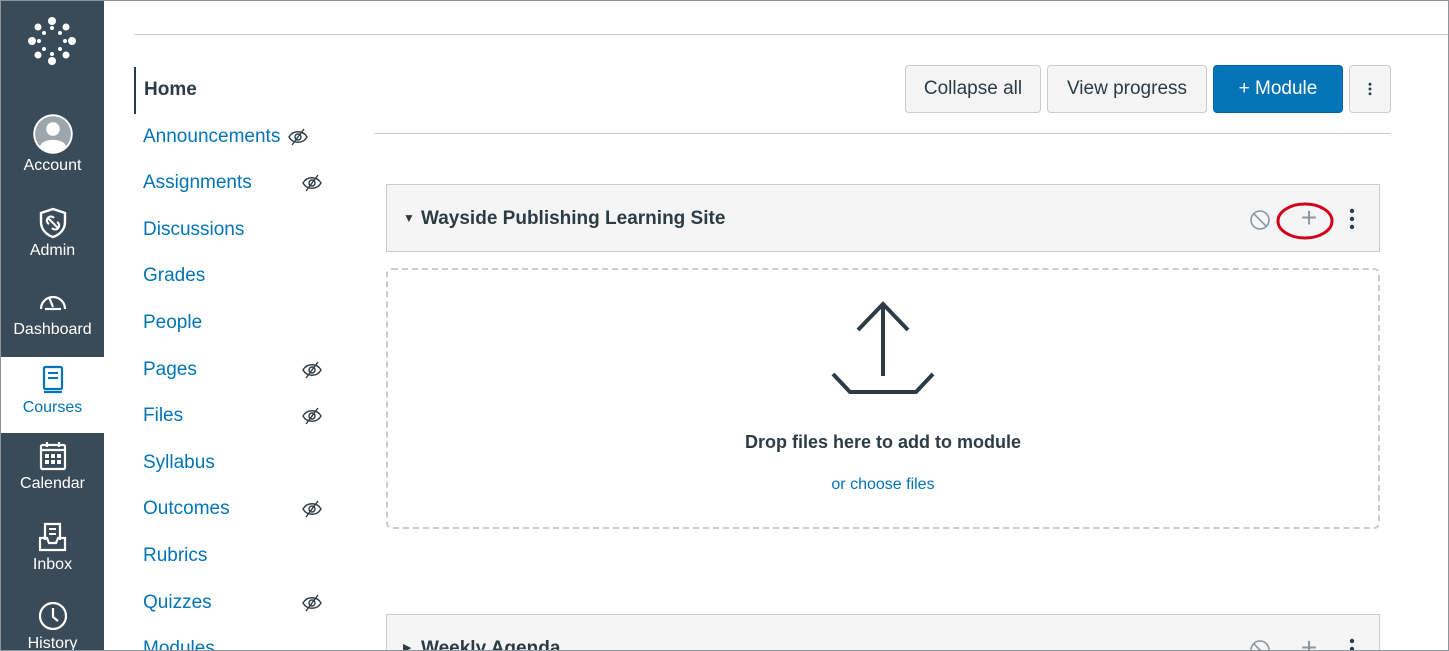 The image size is (1449, 651). What do you see at coordinates (175, 555) in the screenshot?
I see `course-nav-label: Rubrics` at bounding box center [175, 555].